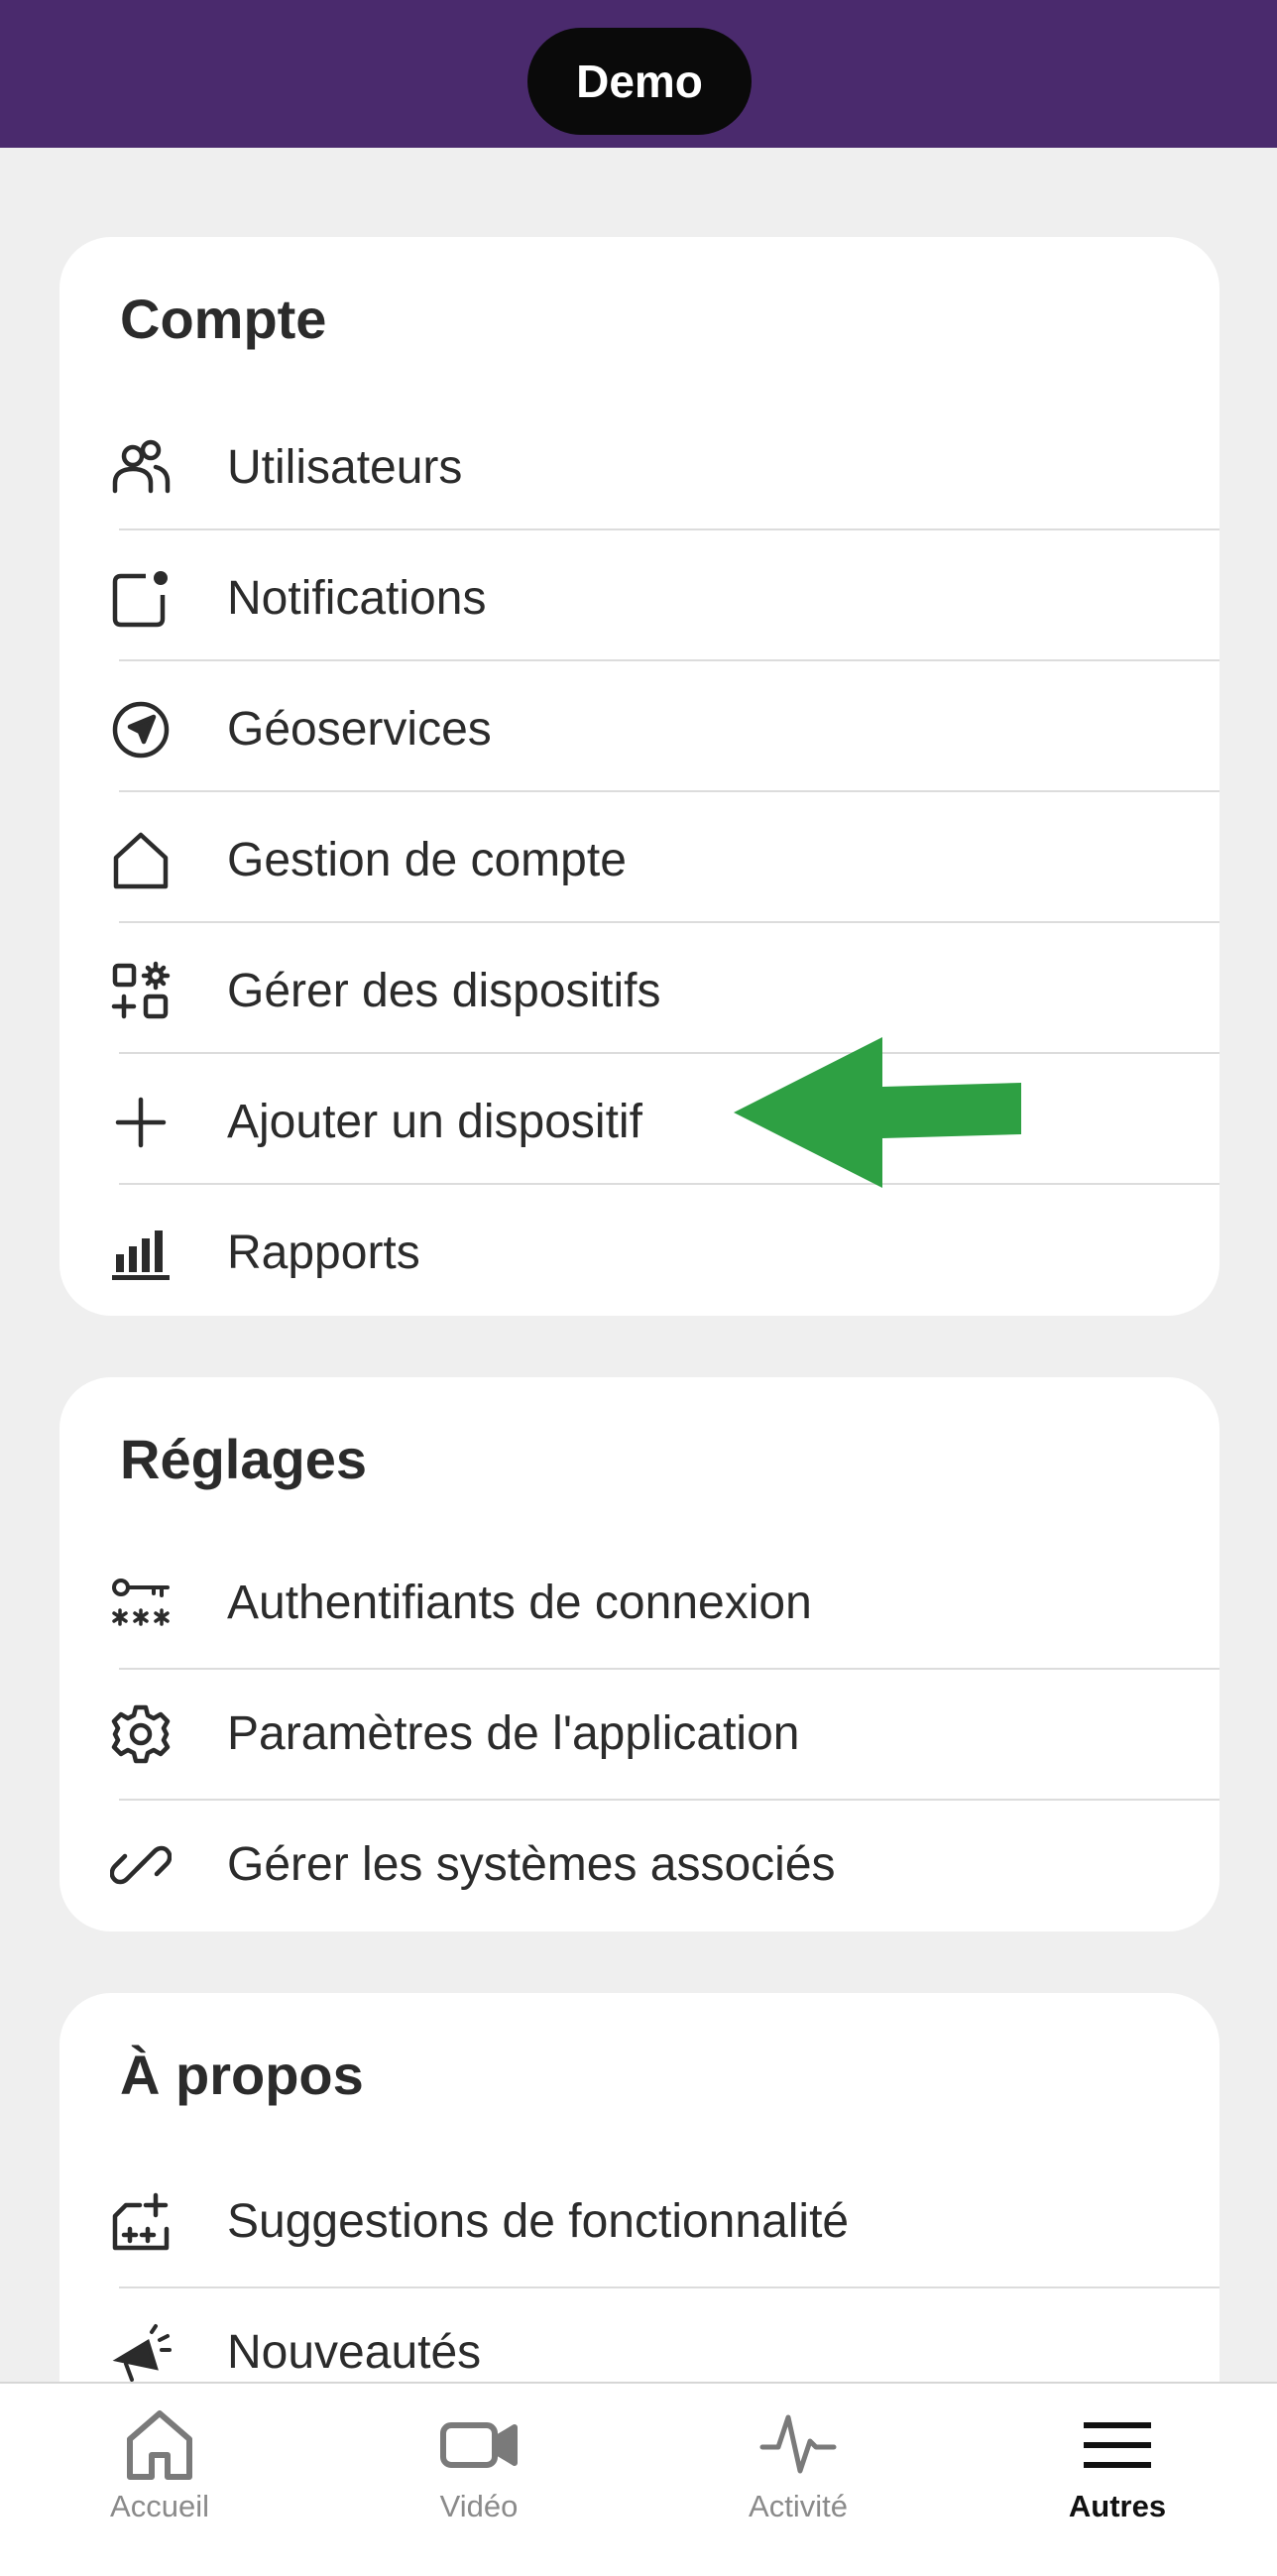 The height and width of the screenshot is (2576, 1277). Describe the element at coordinates (324, 1253) in the screenshot. I see `menu-item-label: Rapports` at that location.